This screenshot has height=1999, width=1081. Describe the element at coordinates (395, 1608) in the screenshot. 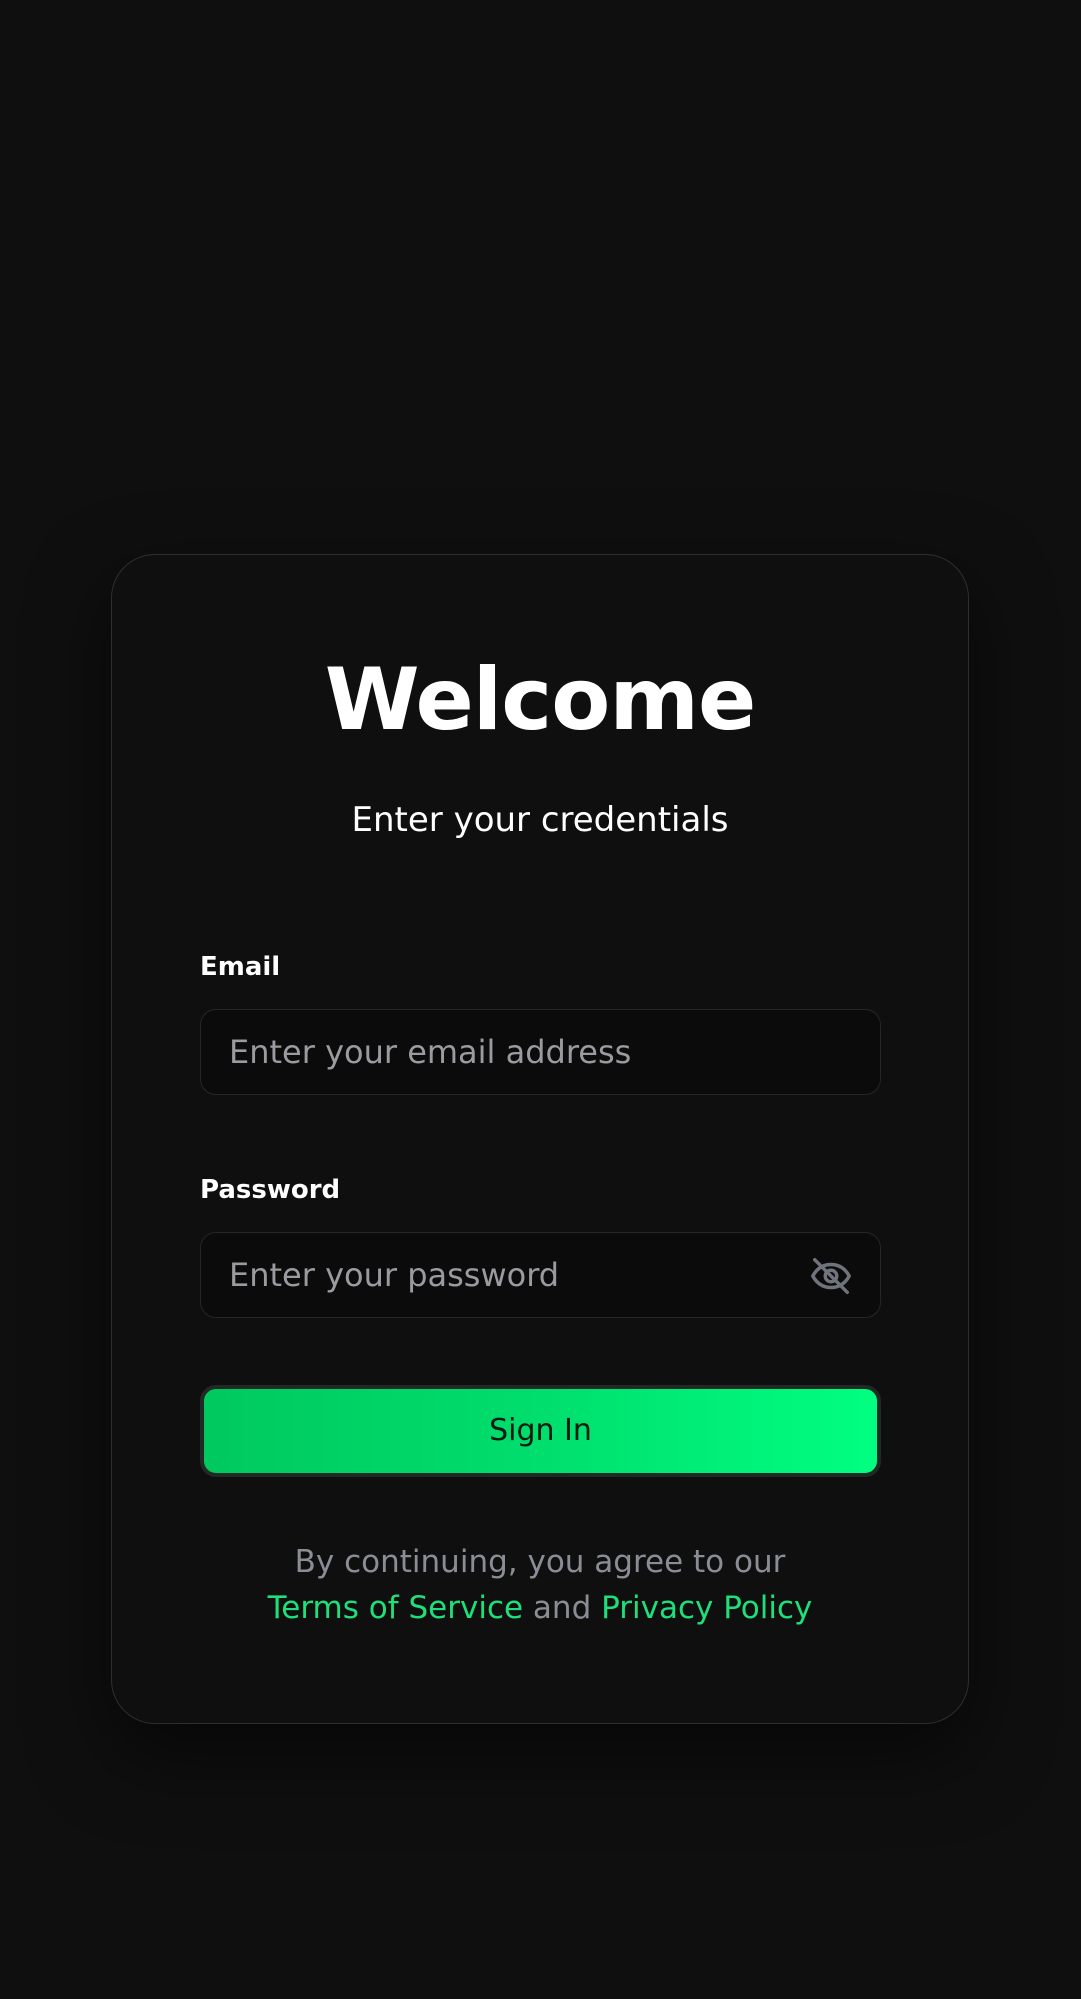

I see `terms-of-service-link: Terms of Service` at that location.